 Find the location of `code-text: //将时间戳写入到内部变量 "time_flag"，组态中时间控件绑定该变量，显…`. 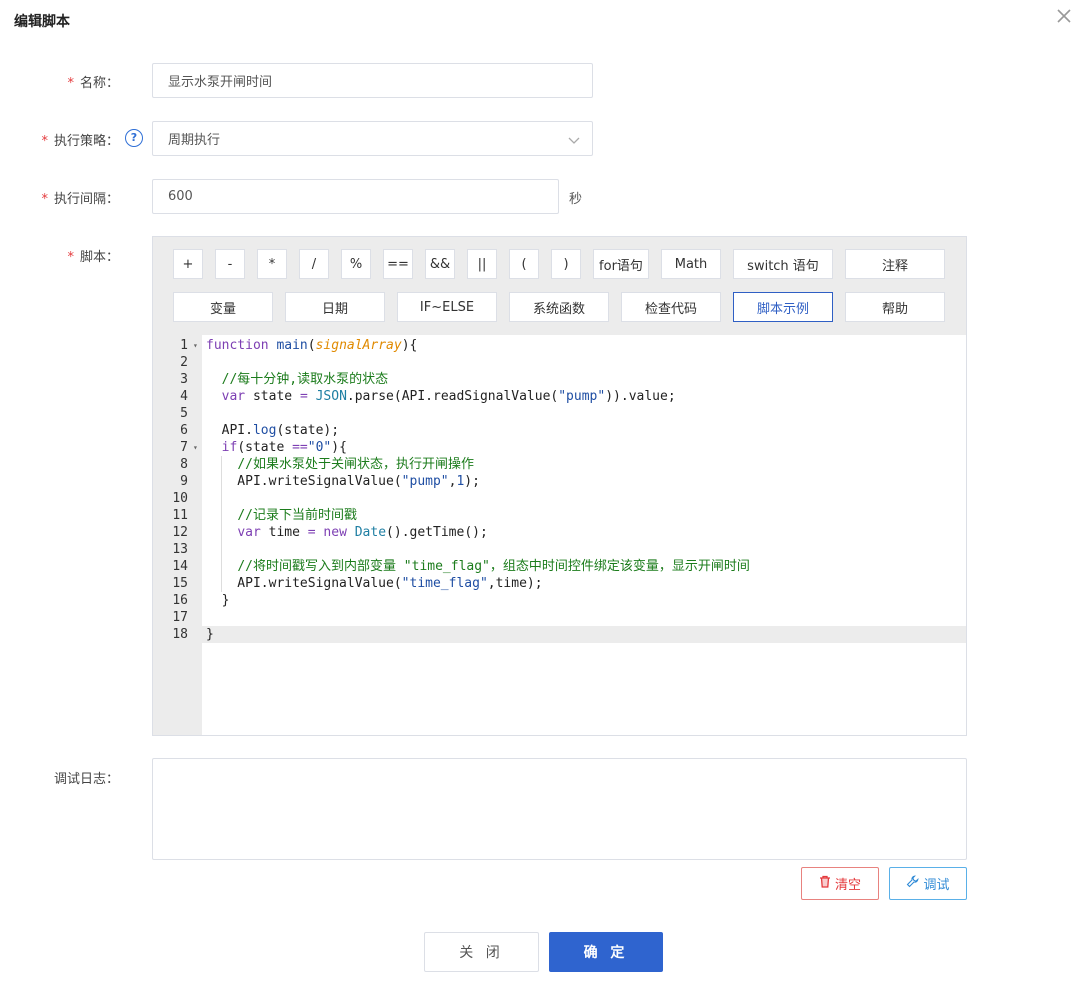

code-text: //将时间戳写入到内部变量 "time_flag"，组态中时间控件绑定该变量，显… is located at coordinates (478, 566).